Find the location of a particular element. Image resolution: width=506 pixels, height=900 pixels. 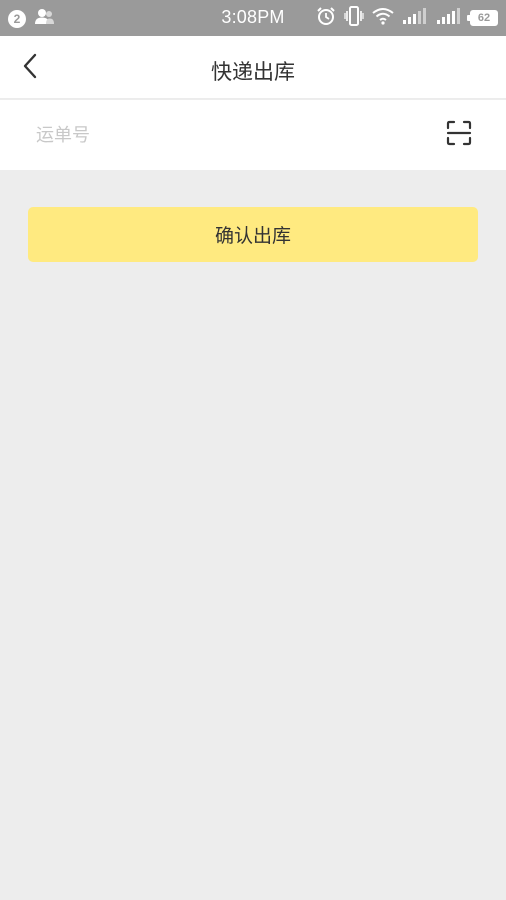

confirm-outbound-button: 确认出库 is located at coordinates (253, 234).